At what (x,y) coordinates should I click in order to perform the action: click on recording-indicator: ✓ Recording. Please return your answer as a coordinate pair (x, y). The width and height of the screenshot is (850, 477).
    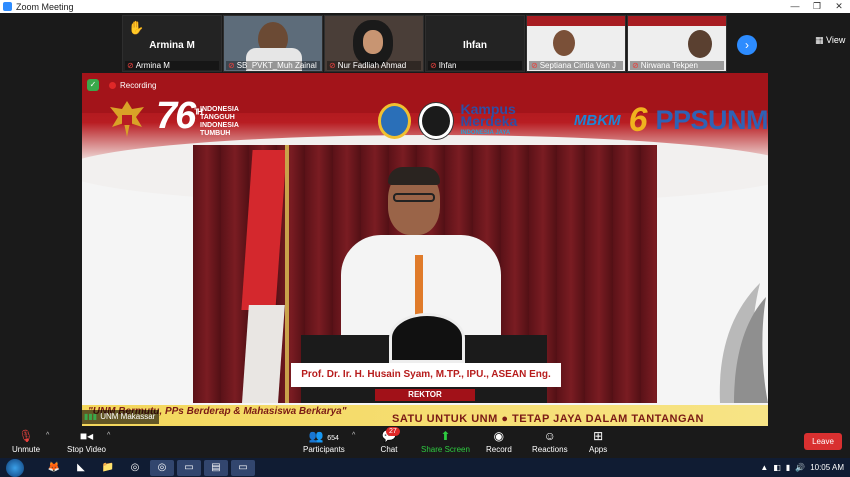
    Looking at the image, I should click on (121, 85).